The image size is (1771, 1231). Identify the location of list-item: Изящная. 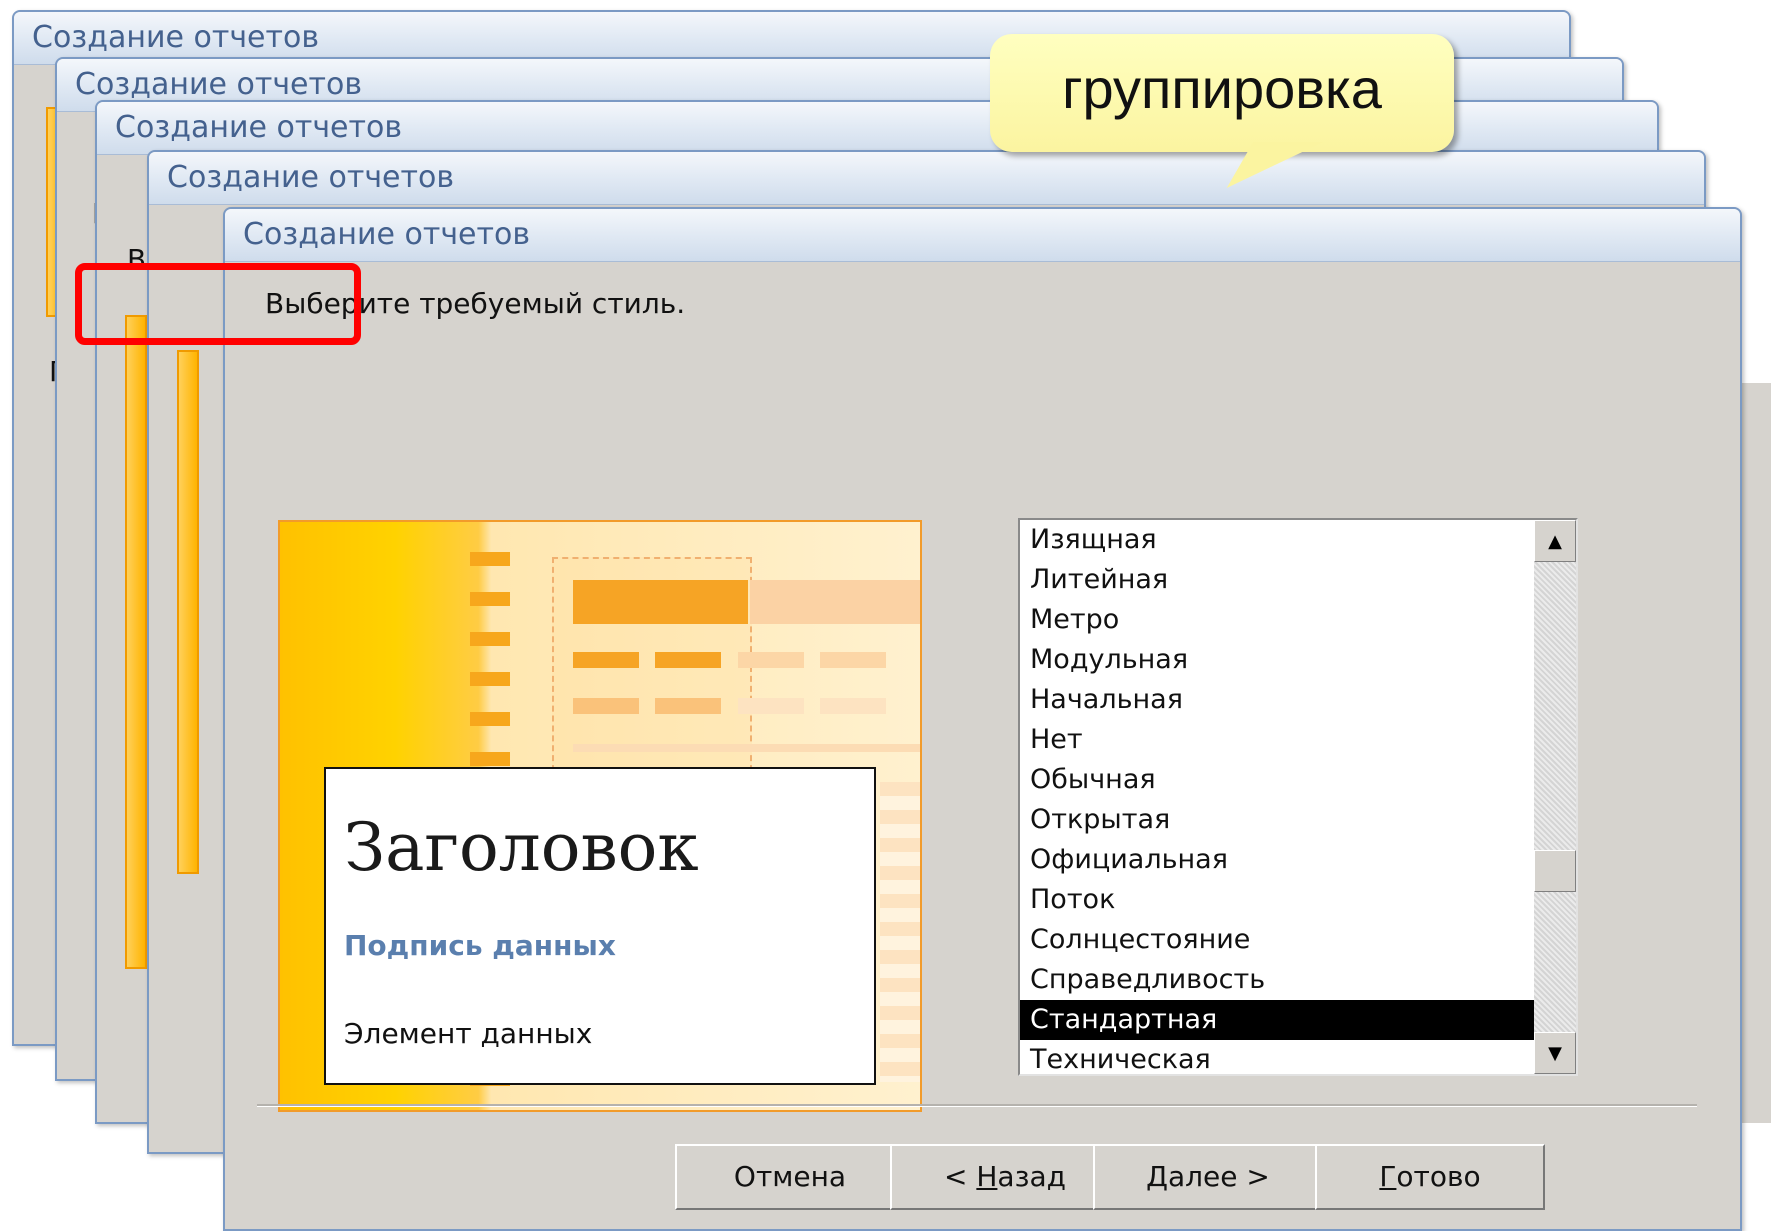
(1277, 540).